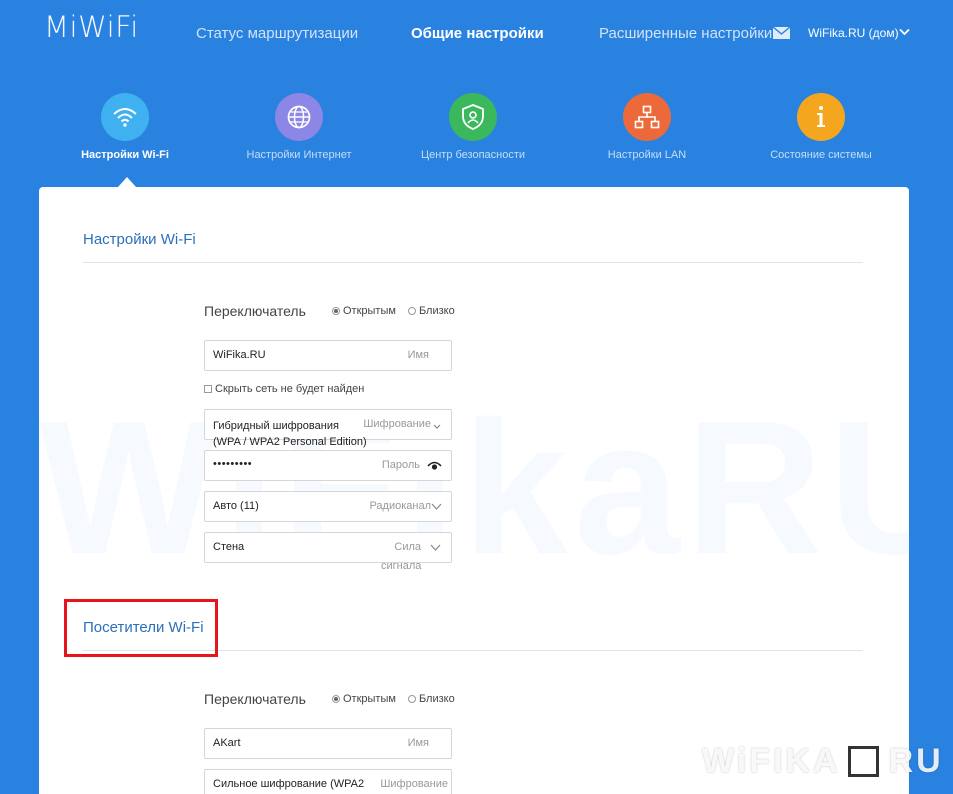 The height and width of the screenshot is (794, 953). What do you see at coordinates (290, 389) in the screenshot?
I see `hide-network-label: Скрыть сеть не будет найден` at bounding box center [290, 389].